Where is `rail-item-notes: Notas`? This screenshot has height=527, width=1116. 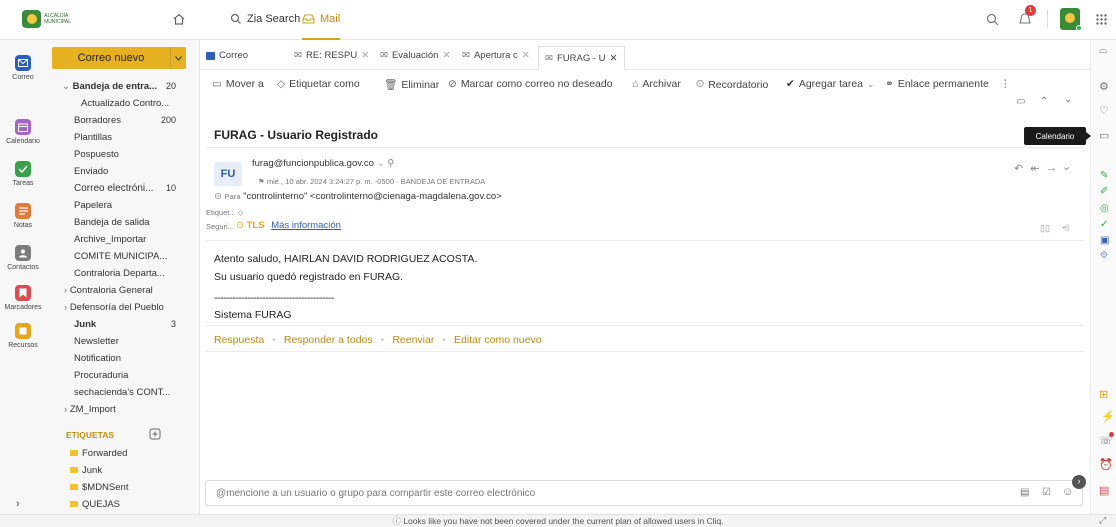 rail-item-notes: Notas is located at coordinates (23, 216).